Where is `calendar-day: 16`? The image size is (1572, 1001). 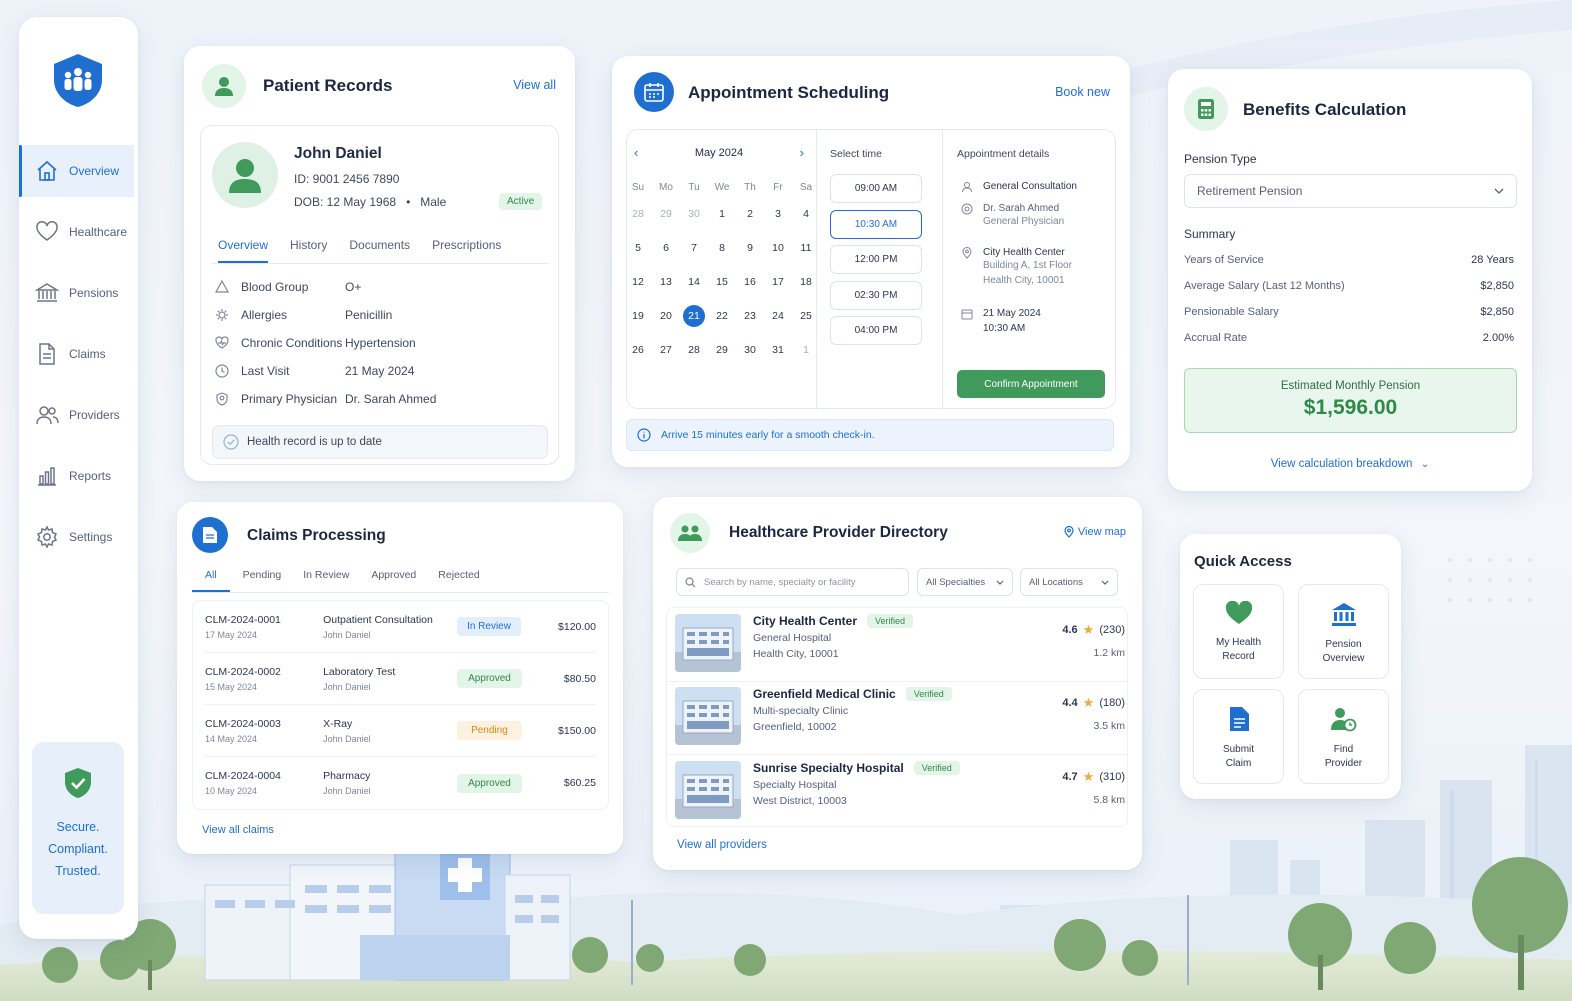
calendar-day: 16 is located at coordinates (750, 282).